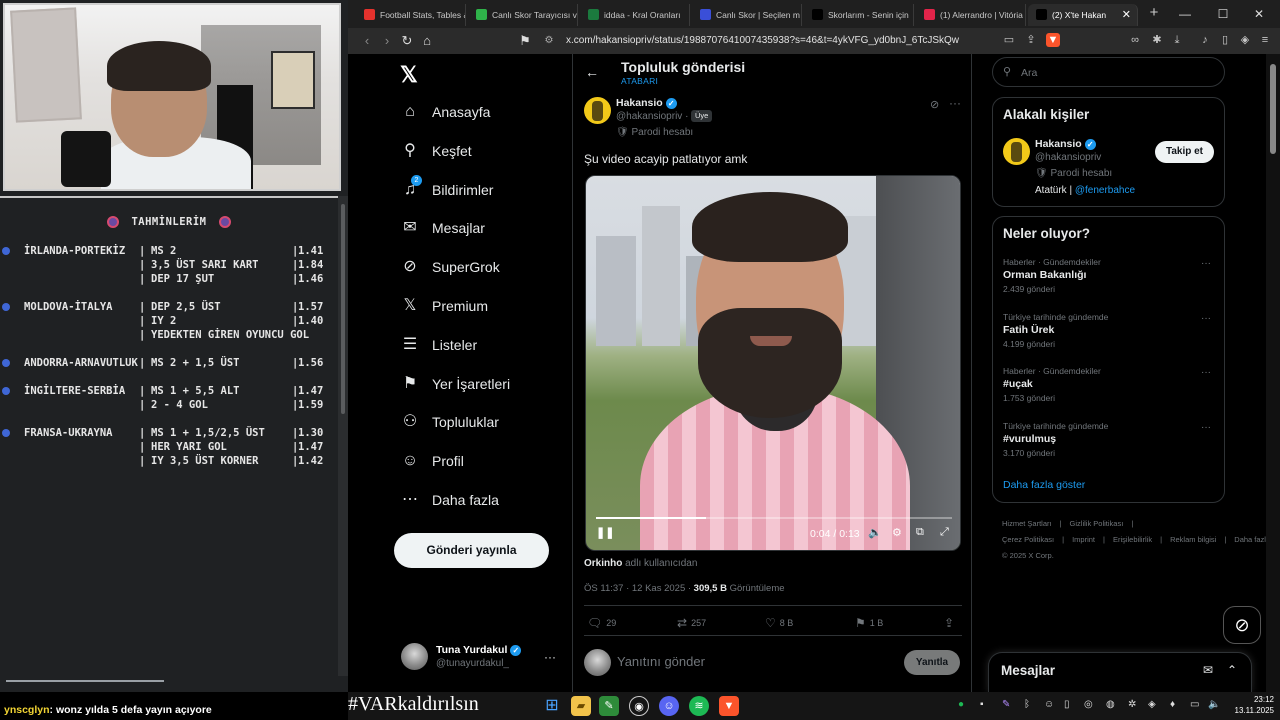  What do you see at coordinates (1232, 670) in the screenshot?
I see `expand-icon: ⌃` at bounding box center [1232, 670].